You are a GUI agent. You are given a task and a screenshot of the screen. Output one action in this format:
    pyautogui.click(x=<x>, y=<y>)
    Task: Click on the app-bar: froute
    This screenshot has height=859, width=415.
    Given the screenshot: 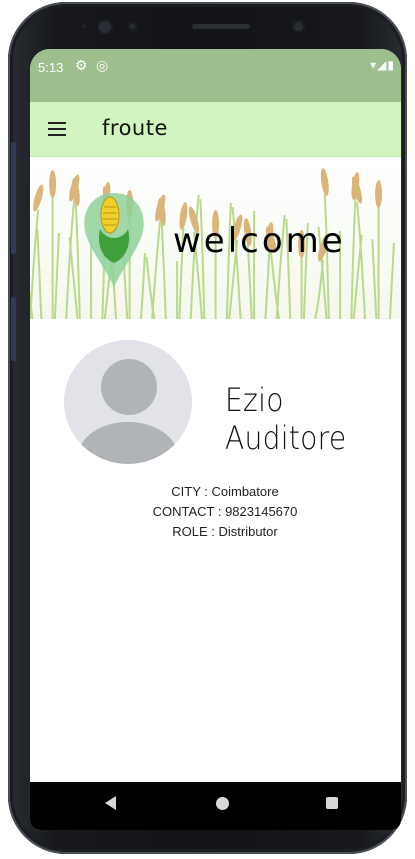 What is the action you would take?
    pyautogui.click(x=215, y=129)
    